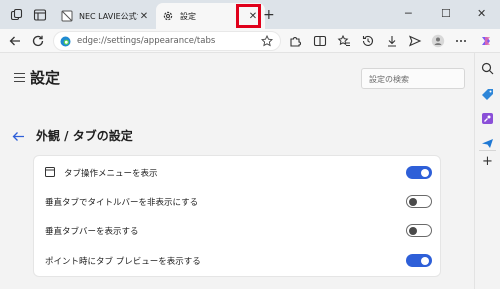  What do you see at coordinates (415, 41) in the screenshot?
I see `share-icon` at bounding box center [415, 41].